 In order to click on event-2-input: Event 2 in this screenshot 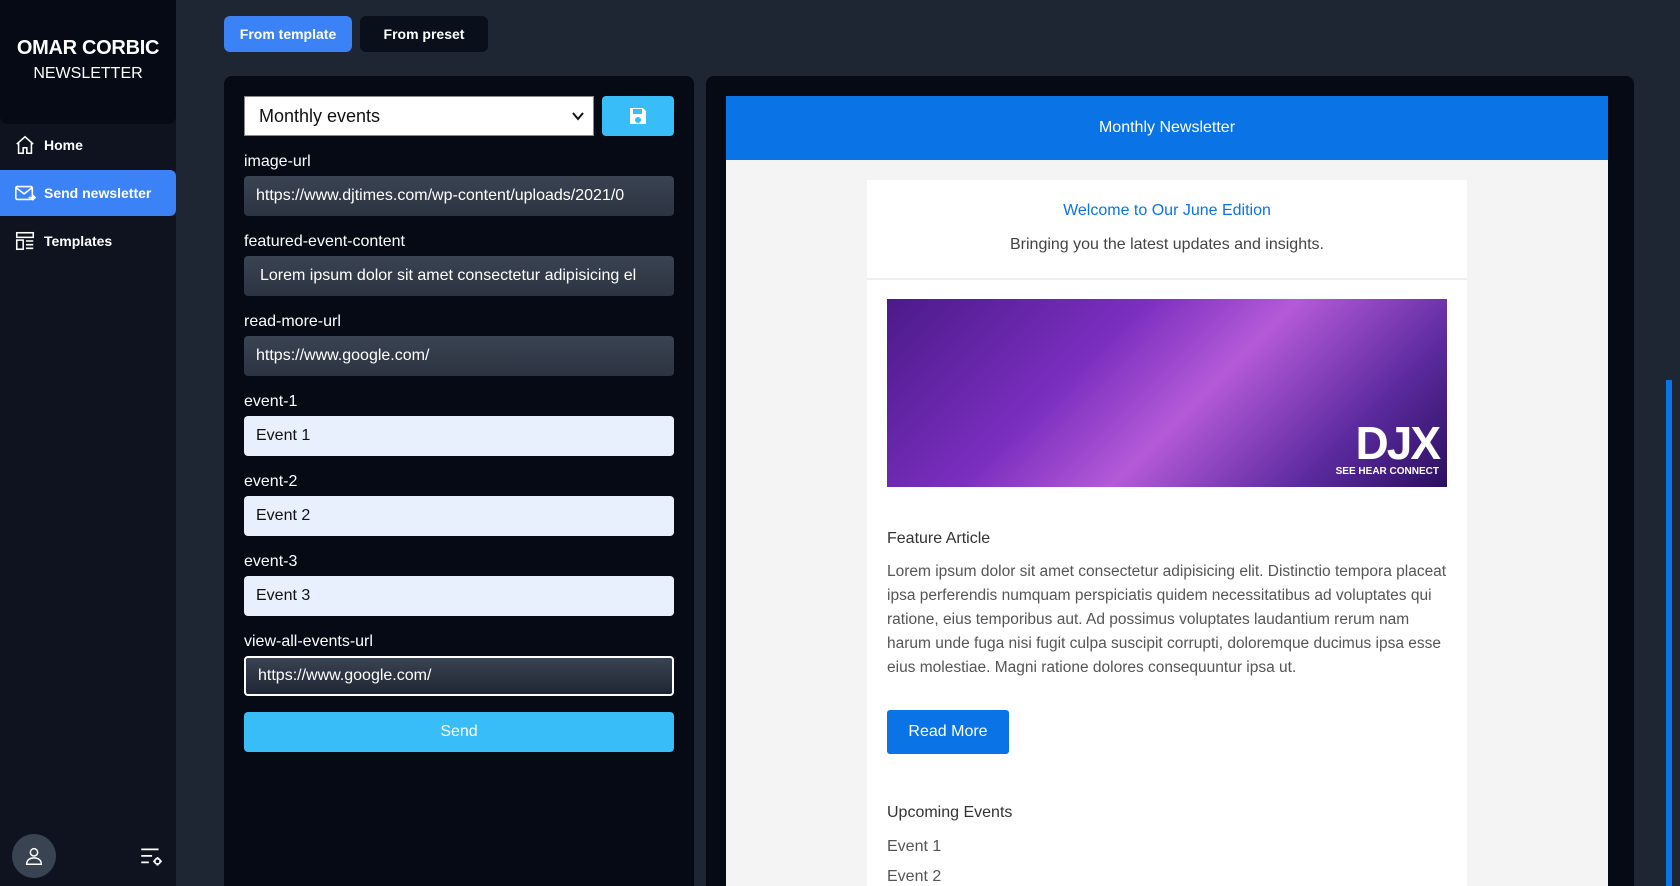, I will do `click(459, 516)`.